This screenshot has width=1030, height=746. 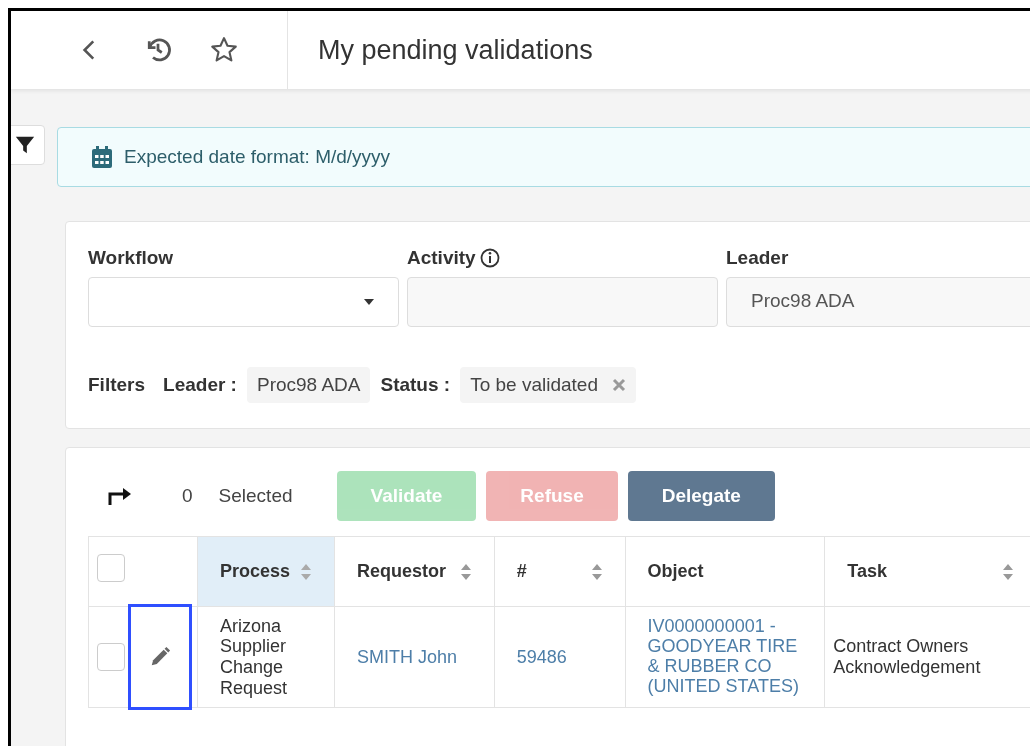 I want to click on column-header: Object, so click(x=725, y=571).